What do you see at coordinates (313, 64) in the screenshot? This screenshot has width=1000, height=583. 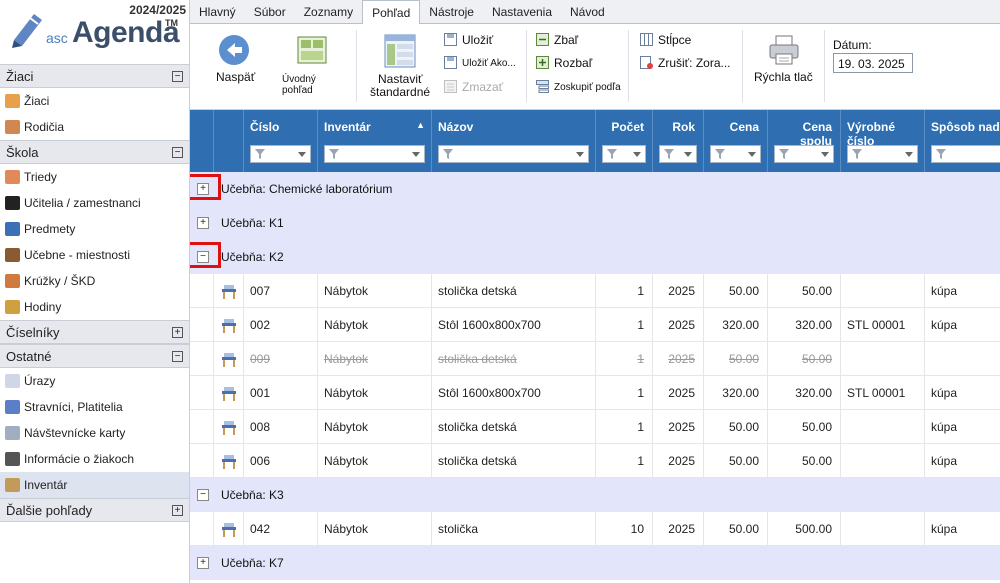 I see `home-view-button: Úvodný pohľad` at bounding box center [313, 64].